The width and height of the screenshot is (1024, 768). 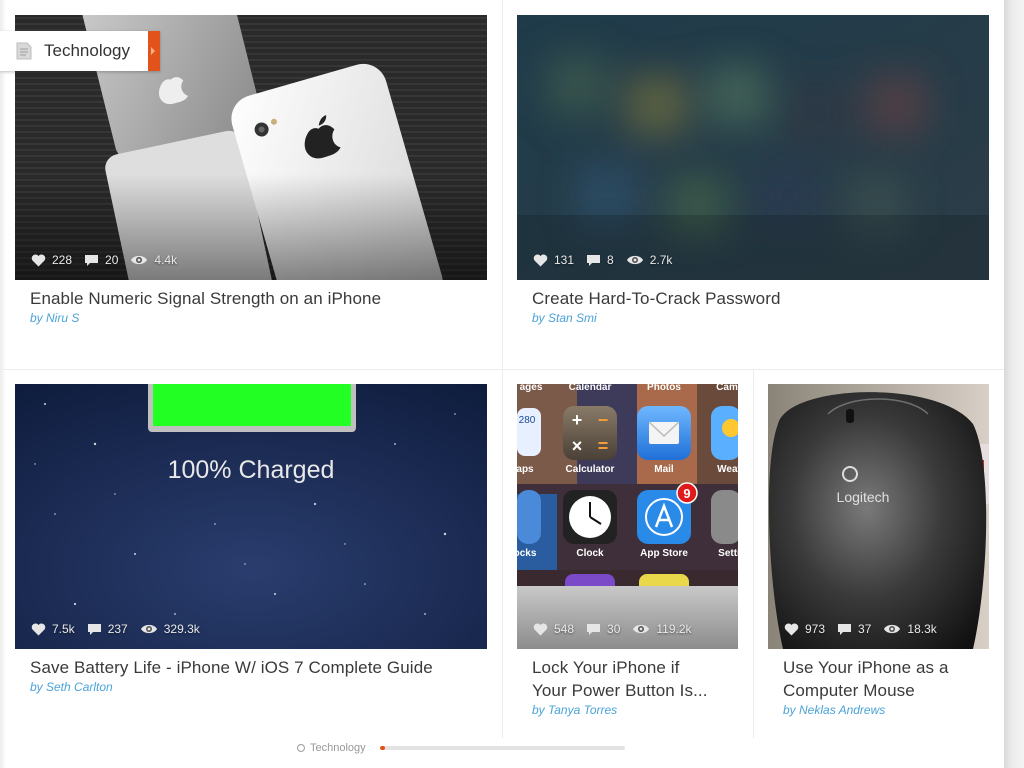 I want to click on article-stats: 7.5k 237 329.3k, so click(x=121, y=629).